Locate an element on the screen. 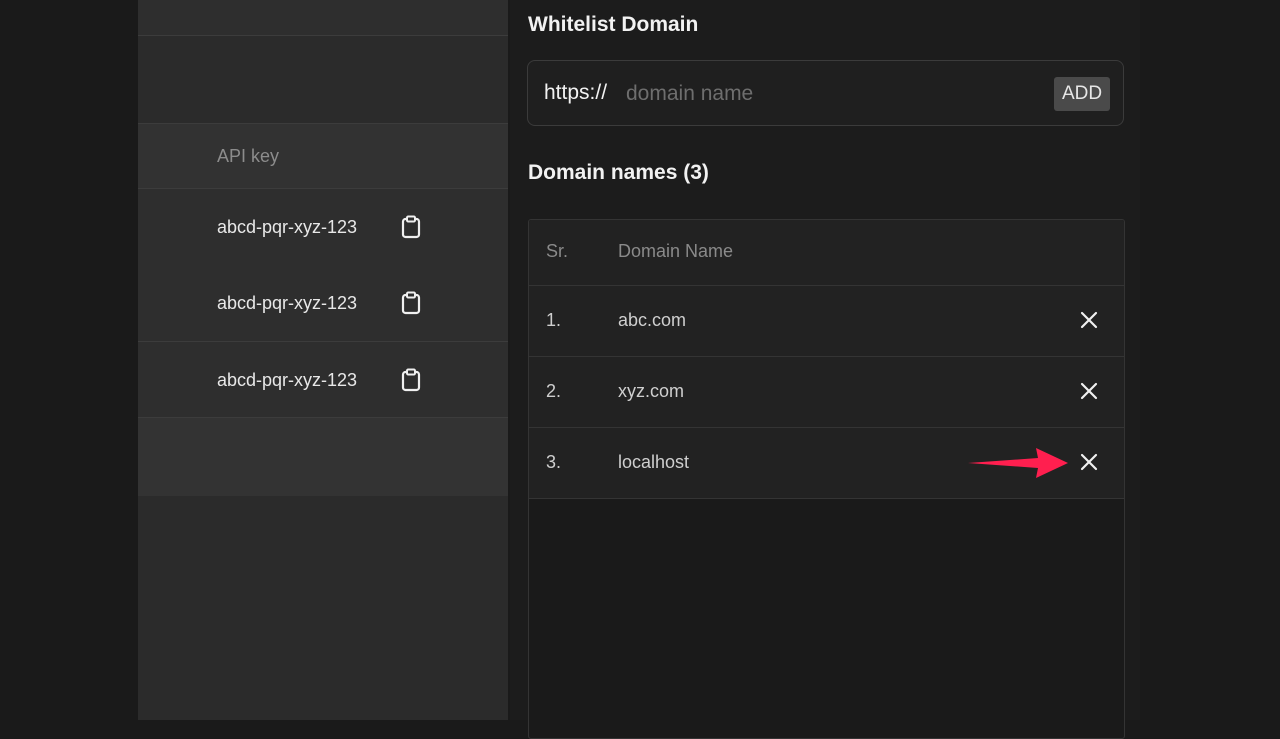 This screenshot has width=1280, height=739. row-serial: 2. is located at coordinates (554, 391).